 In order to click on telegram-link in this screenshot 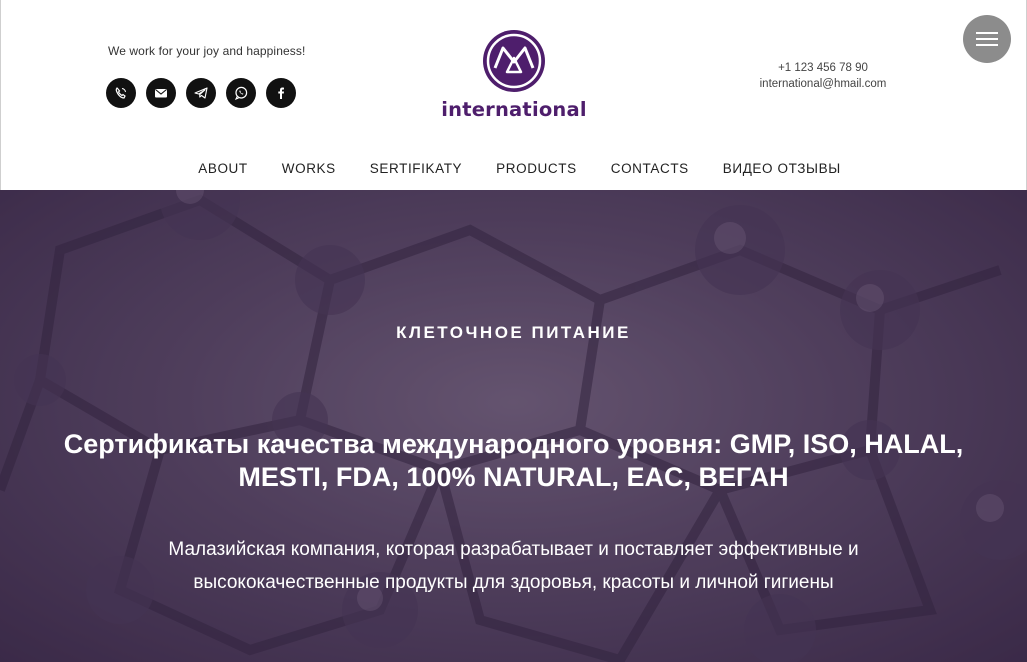, I will do `click(201, 93)`.